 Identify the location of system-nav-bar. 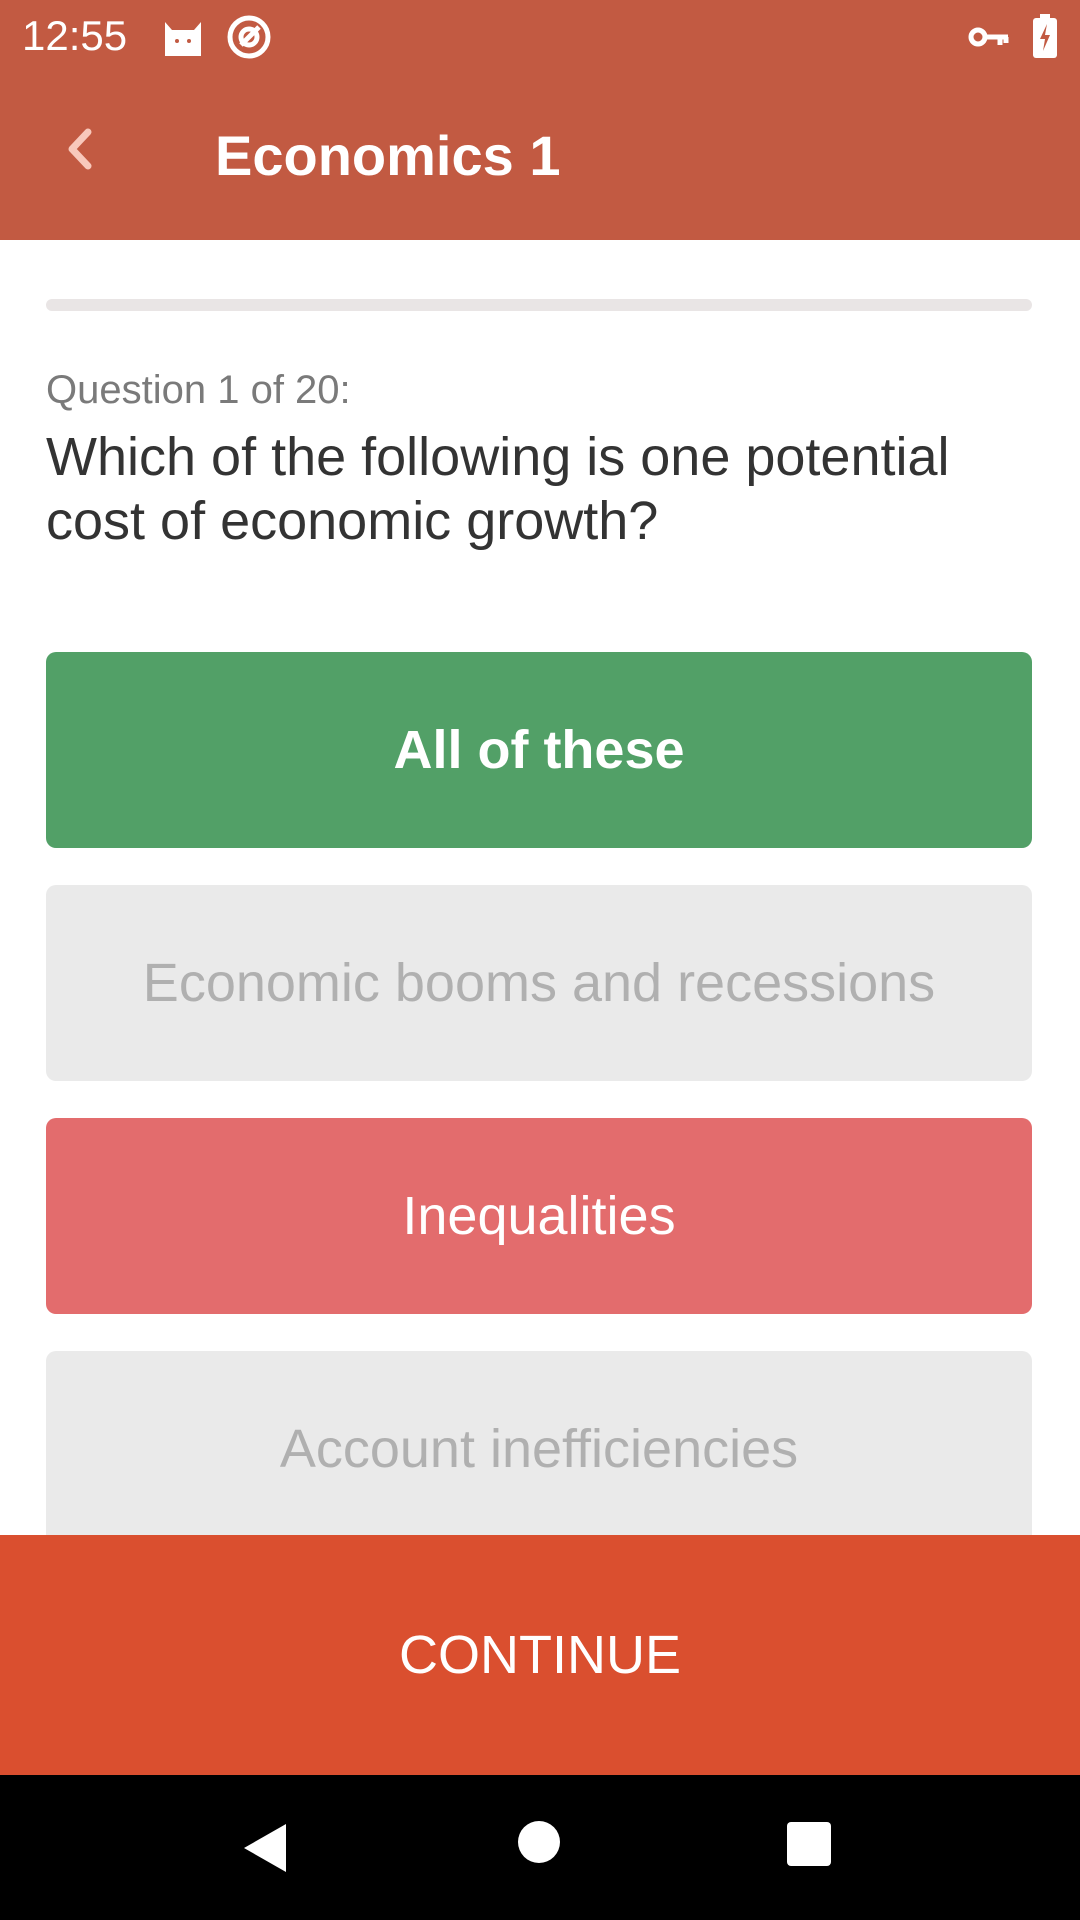
(540, 1847).